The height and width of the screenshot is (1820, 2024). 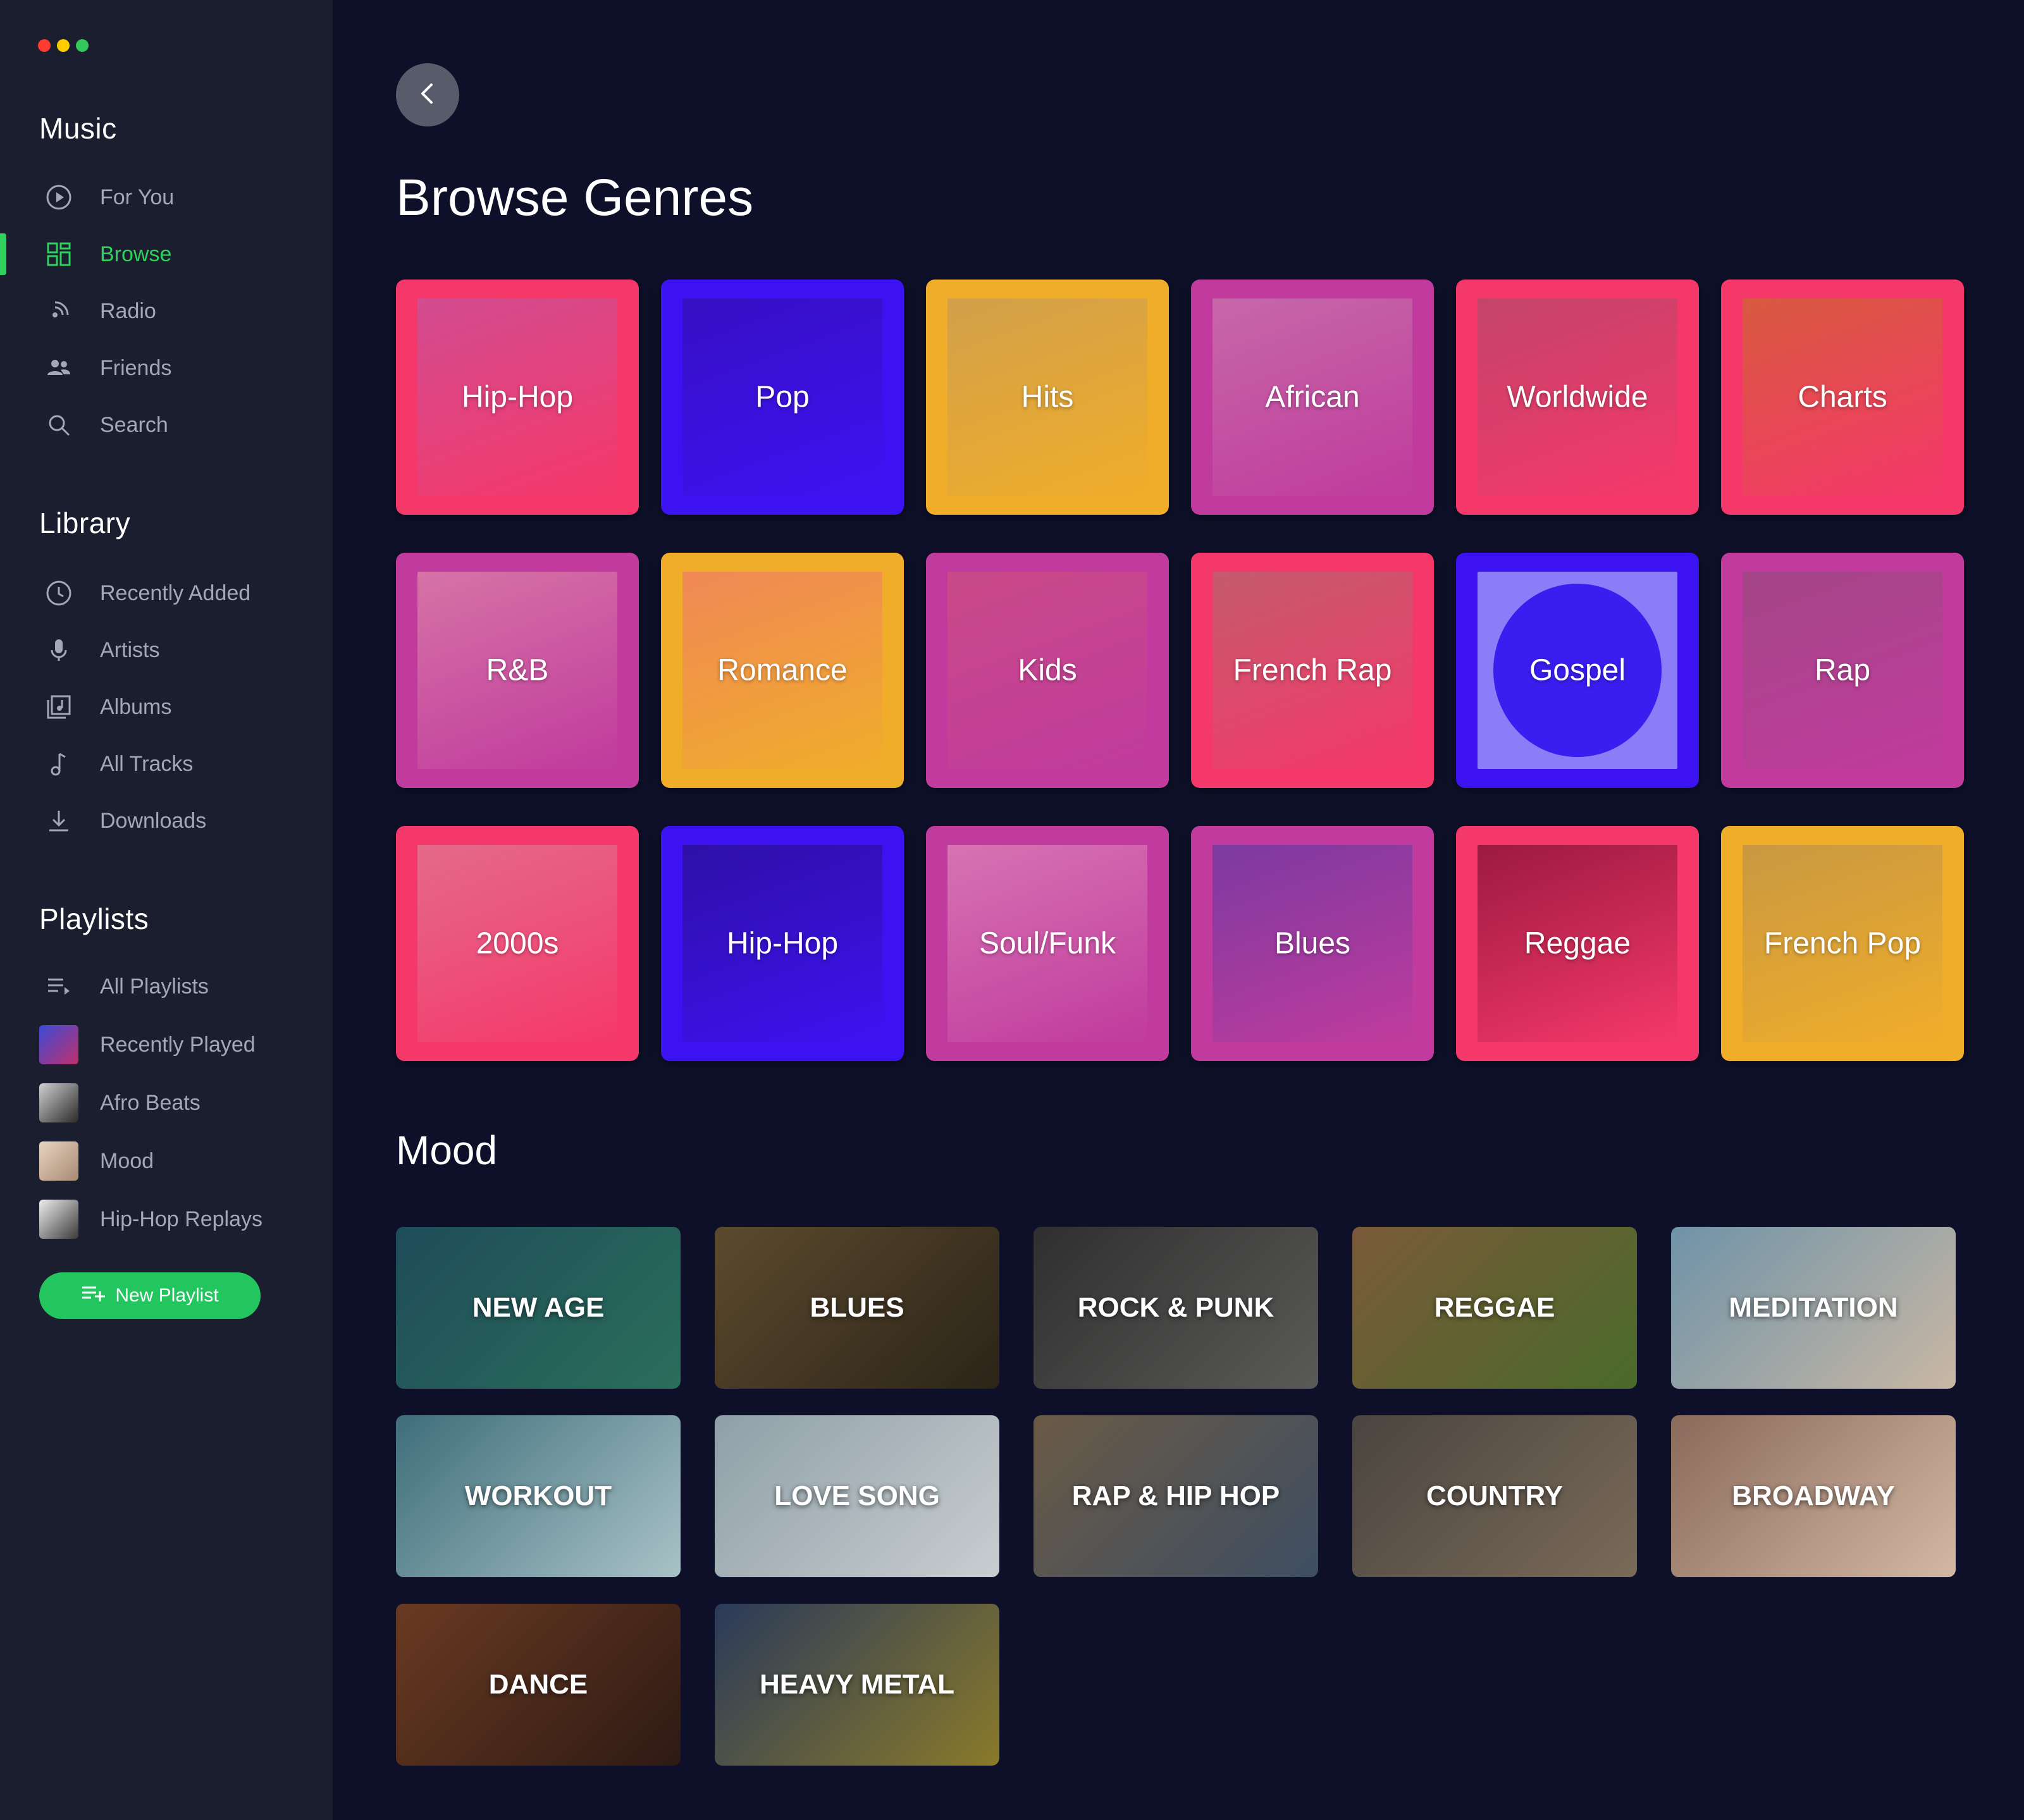 I want to click on sidebar-item-label: Albums, so click(x=136, y=706).